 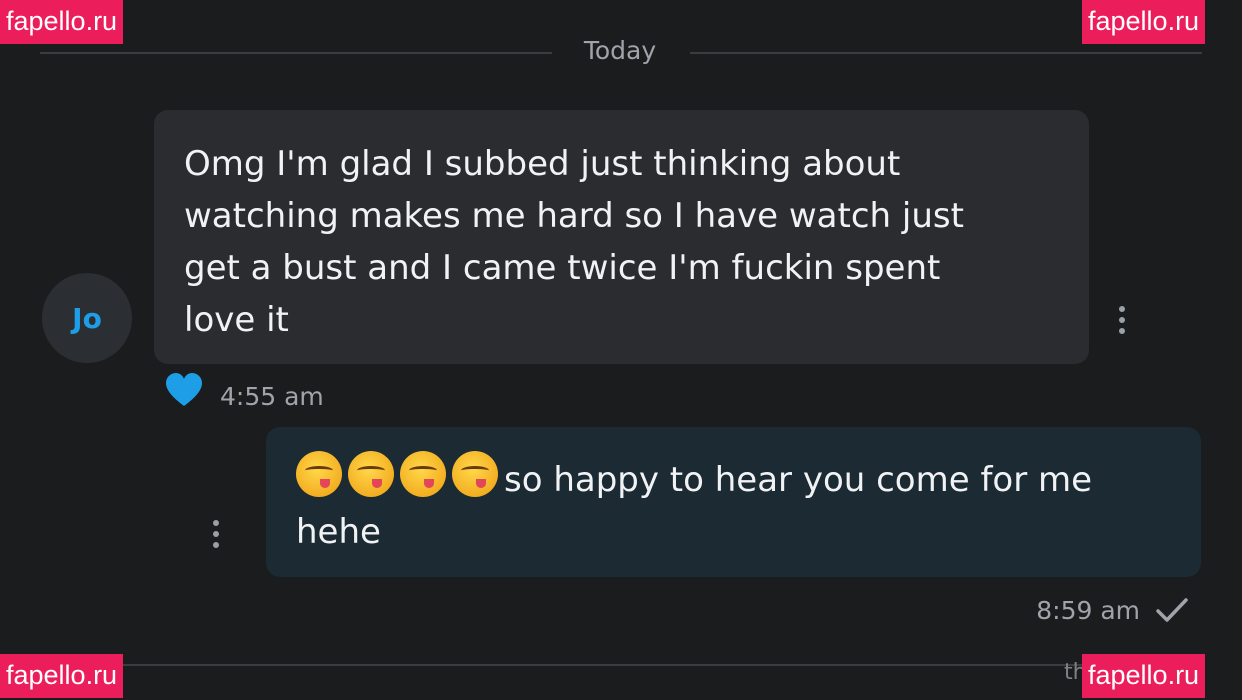 What do you see at coordinates (946, 53) in the screenshot?
I see `date-divider-line-right` at bounding box center [946, 53].